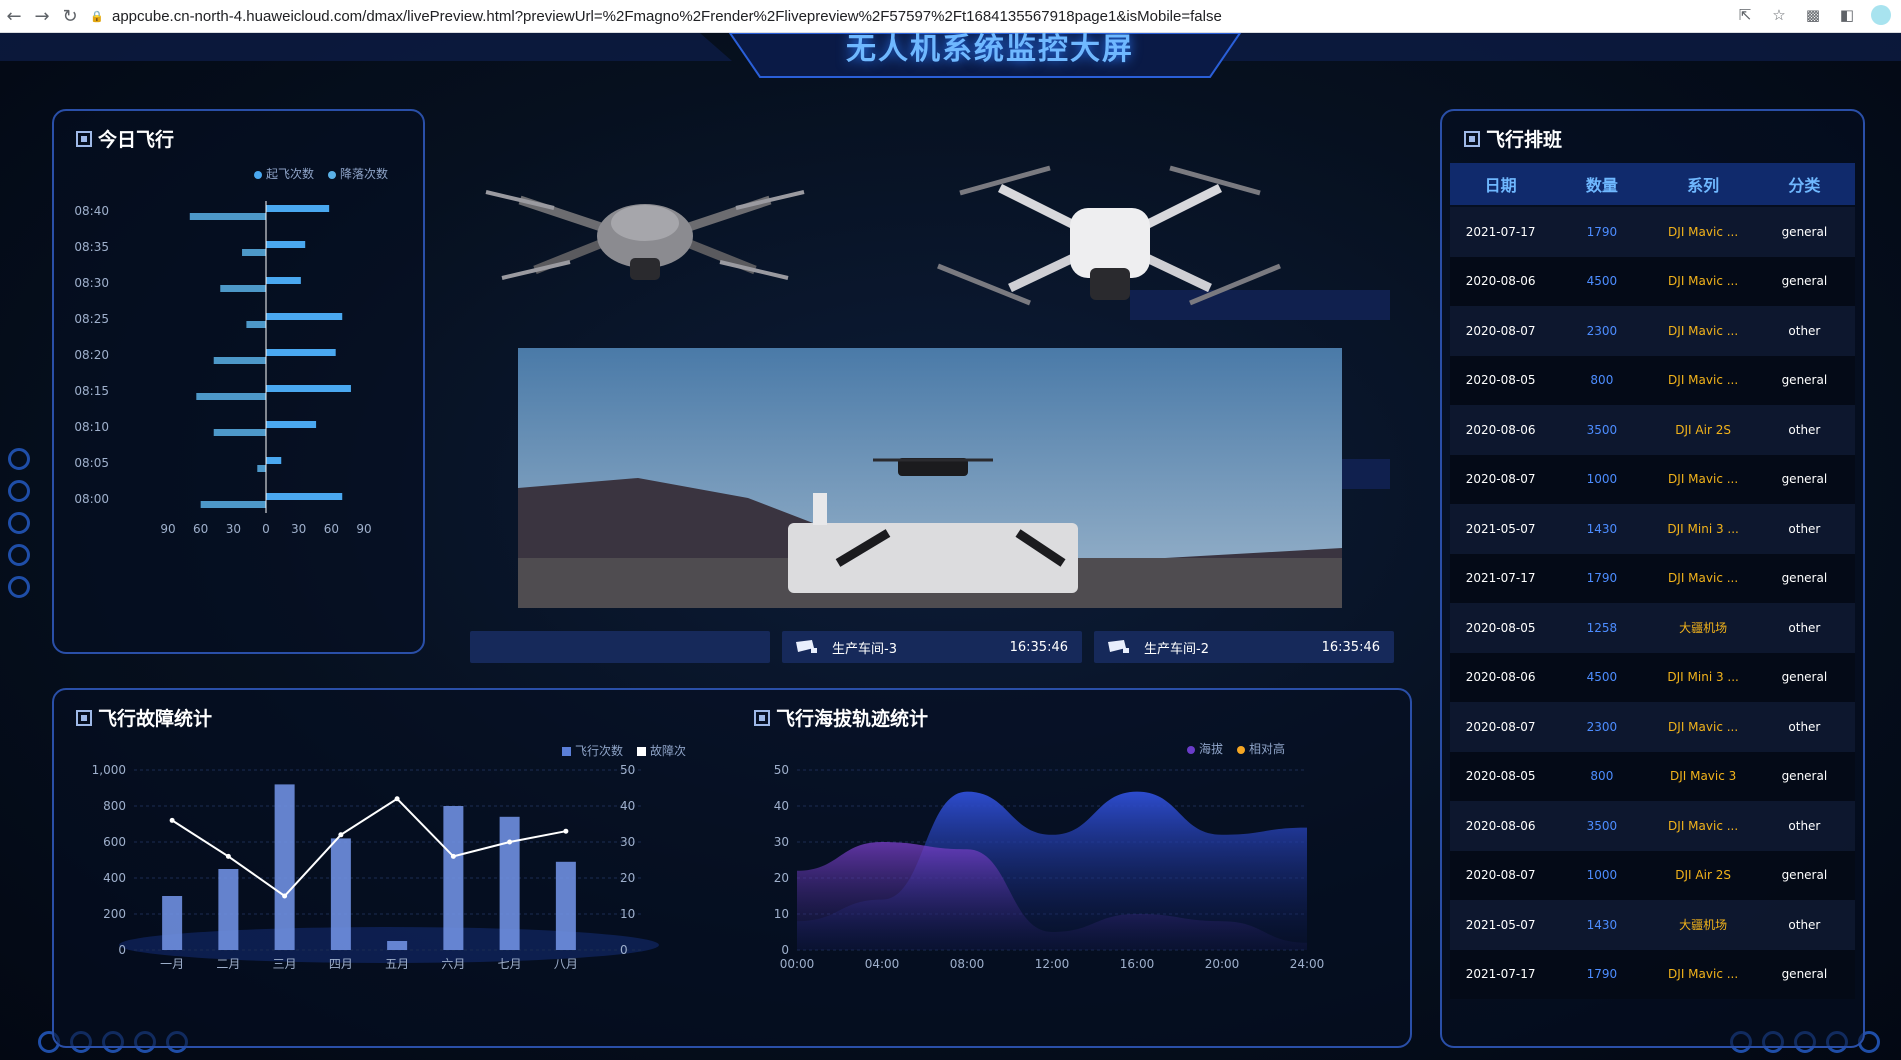 The image size is (1901, 1060). Describe the element at coordinates (70, 16) in the screenshot. I see `reload-icon: ↻` at that location.